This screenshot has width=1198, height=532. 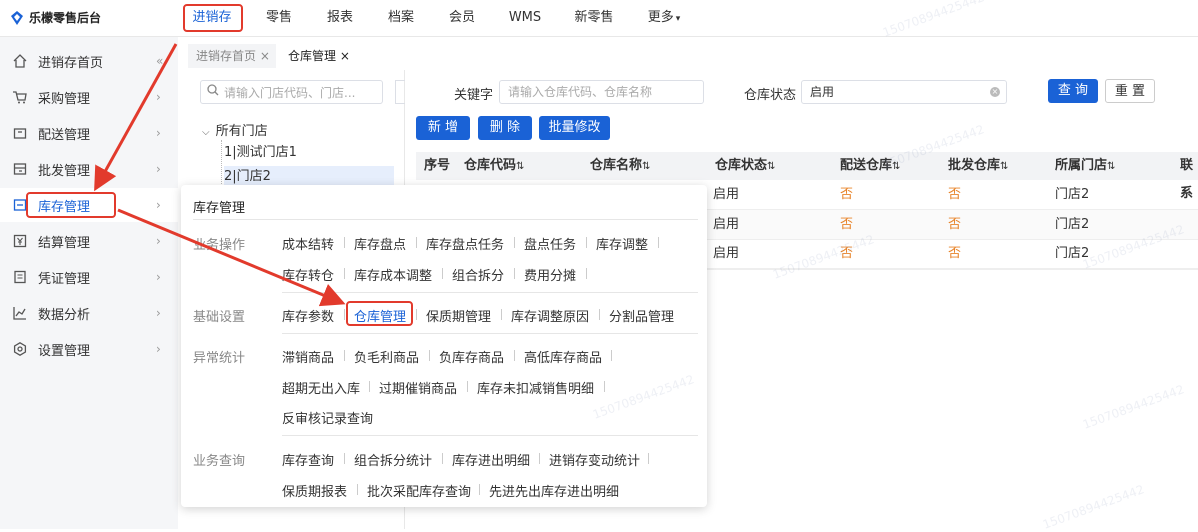 What do you see at coordinates (159, 61) in the screenshot?
I see `collapse-icon: «` at bounding box center [159, 61].